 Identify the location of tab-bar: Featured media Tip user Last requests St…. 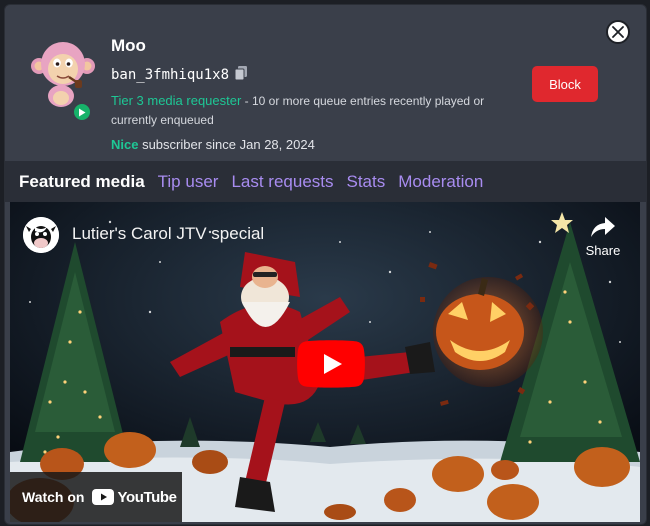
(325, 181).